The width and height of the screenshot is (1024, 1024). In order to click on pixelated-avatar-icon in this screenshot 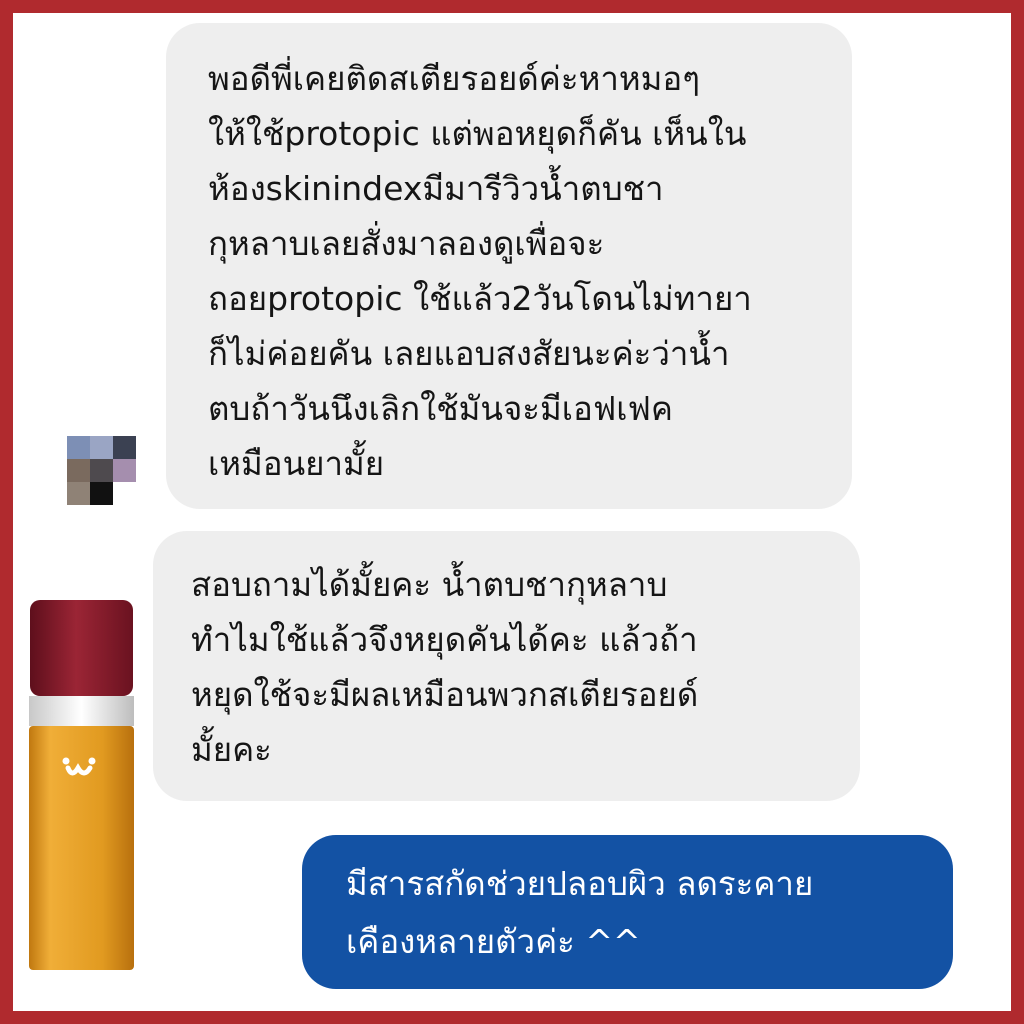, I will do `click(101, 470)`.